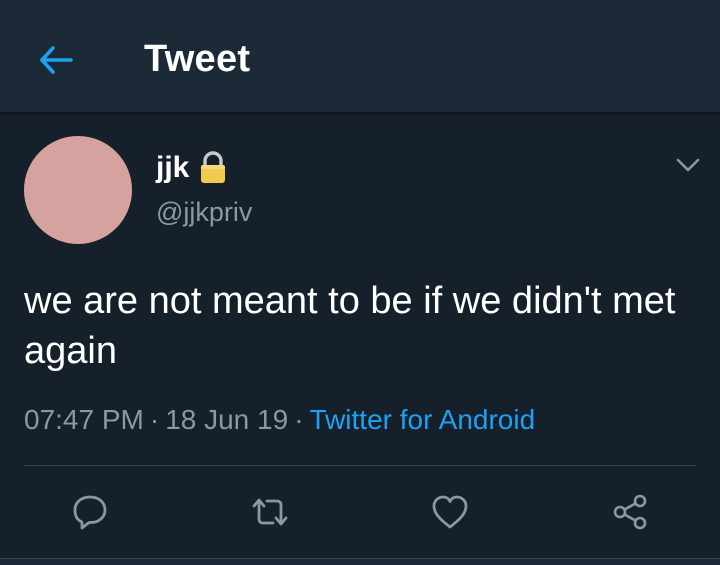 This screenshot has width=720, height=565. Describe the element at coordinates (423, 419) in the screenshot. I see `tweet-source-link: Twitter for Android` at that location.